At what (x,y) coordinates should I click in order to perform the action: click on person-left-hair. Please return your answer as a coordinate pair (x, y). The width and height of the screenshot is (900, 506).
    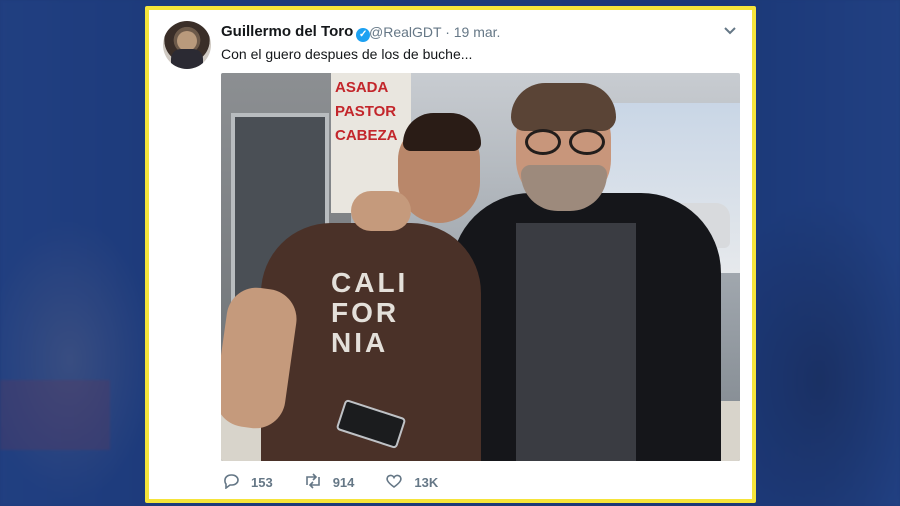
    Looking at the image, I should click on (442, 132).